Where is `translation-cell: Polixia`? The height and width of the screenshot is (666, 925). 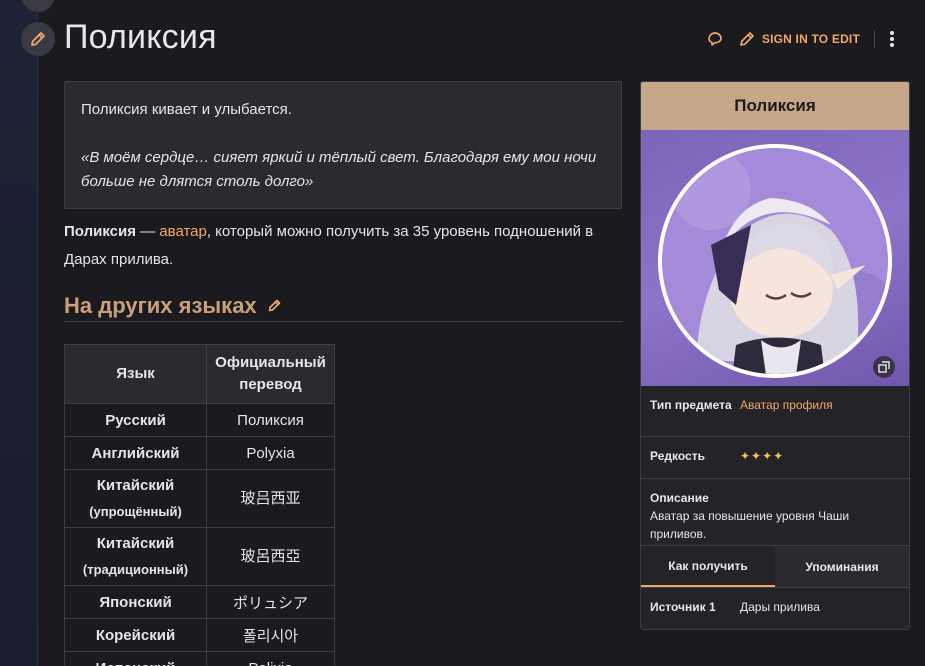
translation-cell: Polixia is located at coordinates (270, 658).